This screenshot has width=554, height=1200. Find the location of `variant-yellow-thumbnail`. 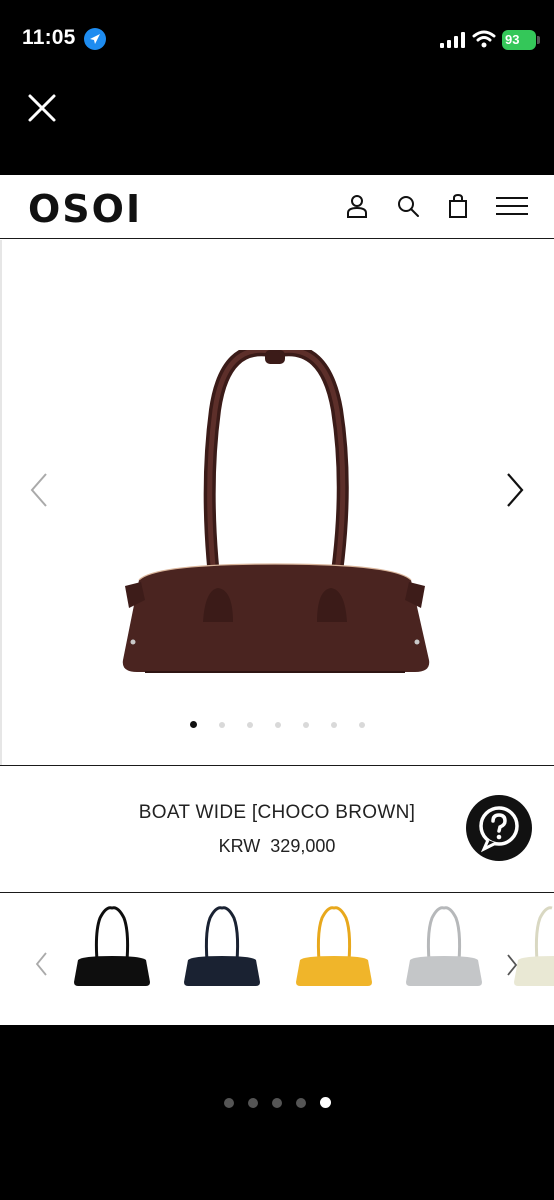

variant-yellow-thumbnail is located at coordinates (334, 946).